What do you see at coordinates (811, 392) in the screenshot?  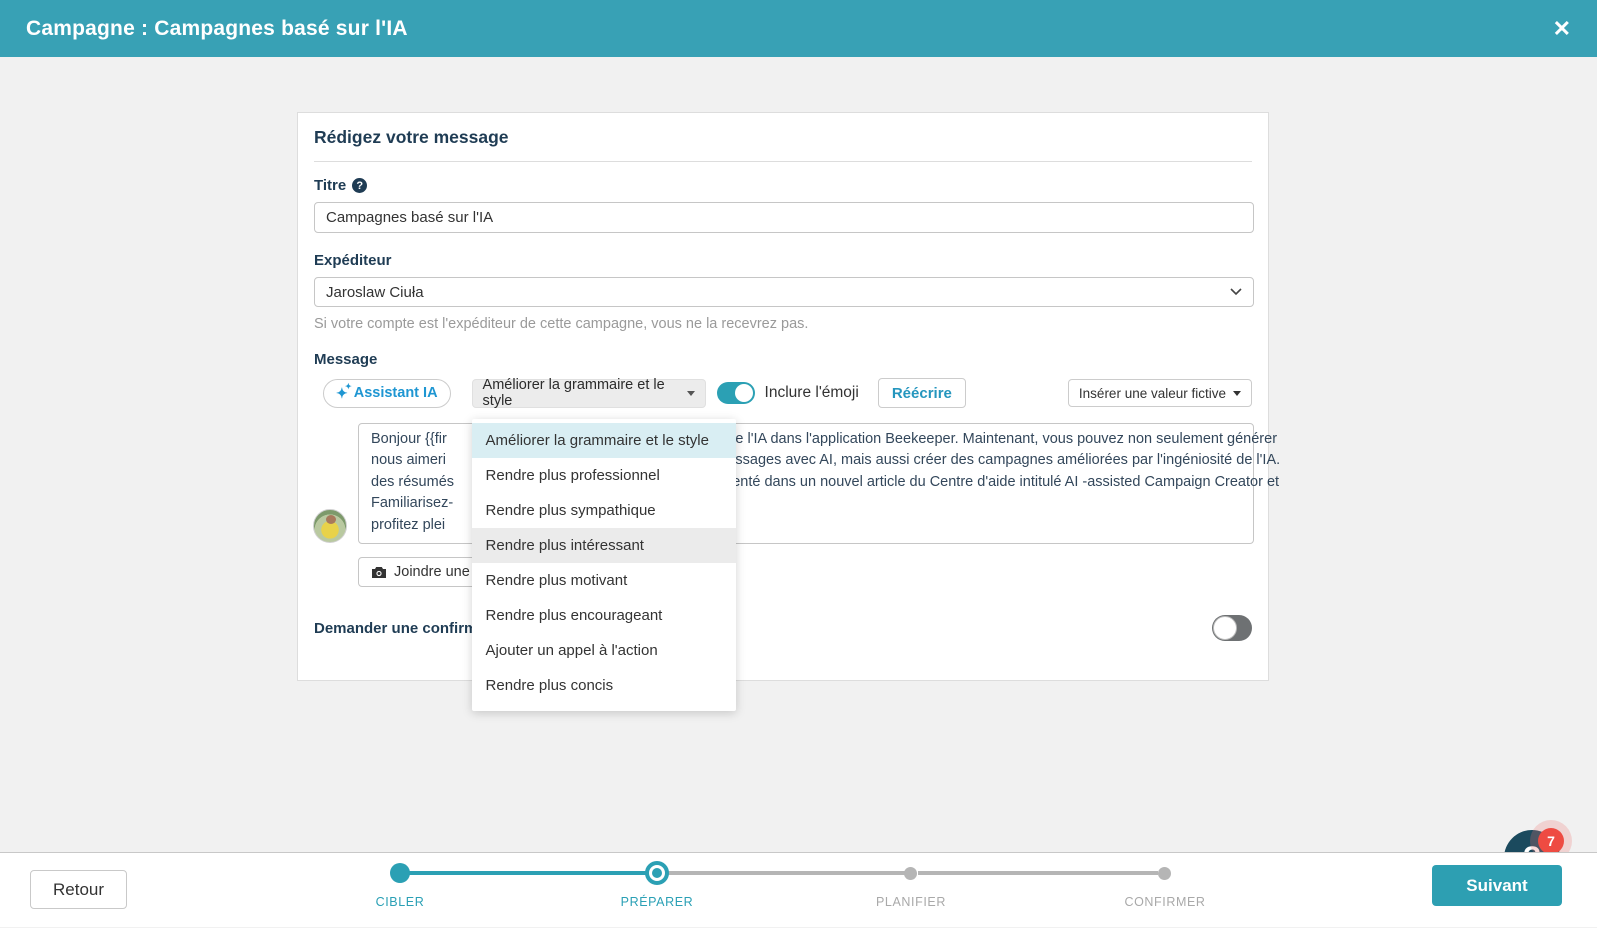 I see `emoji-toggle-label: Inclure l'émoji` at bounding box center [811, 392].